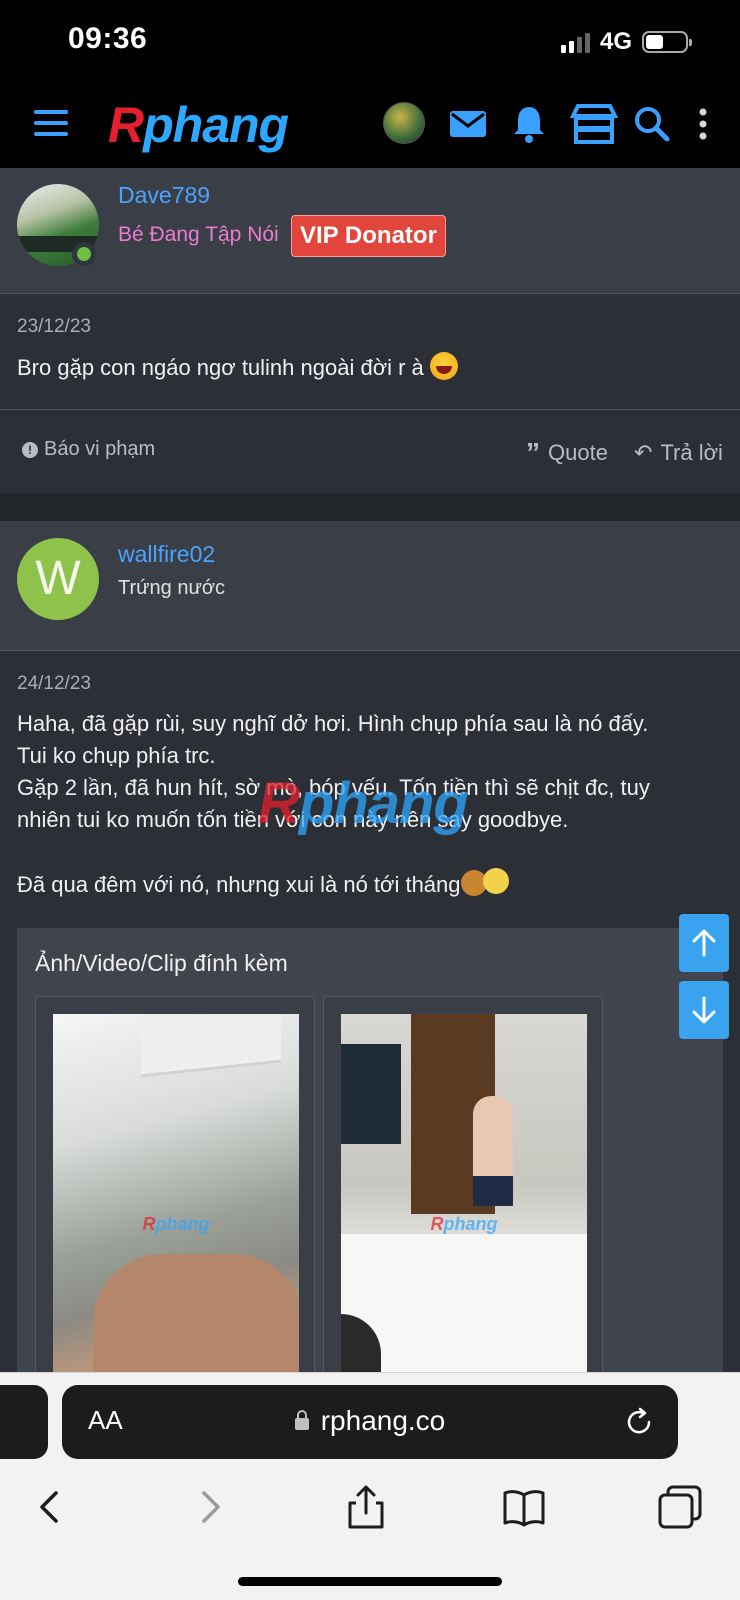 This screenshot has width=740, height=1600. Describe the element at coordinates (171, 588) in the screenshot. I see `user-title: Trứng nước` at that location.